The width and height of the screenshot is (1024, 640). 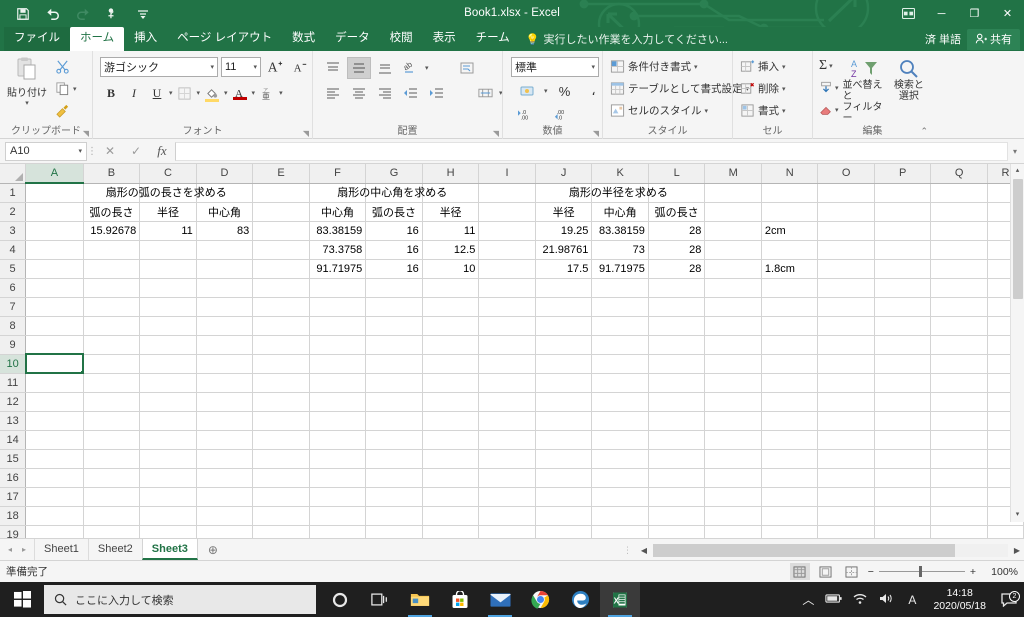 What do you see at coordinates (1017, 343) in the screenshot?
I see `vertical-scrollbar: ▴ ▾` at bounding box center [1017, 343].